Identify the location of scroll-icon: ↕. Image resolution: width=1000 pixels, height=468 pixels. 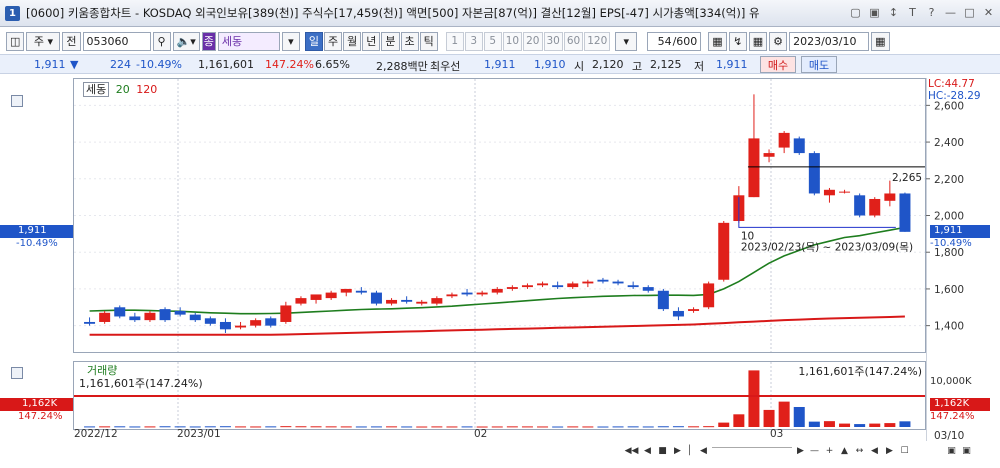
(893, 12).